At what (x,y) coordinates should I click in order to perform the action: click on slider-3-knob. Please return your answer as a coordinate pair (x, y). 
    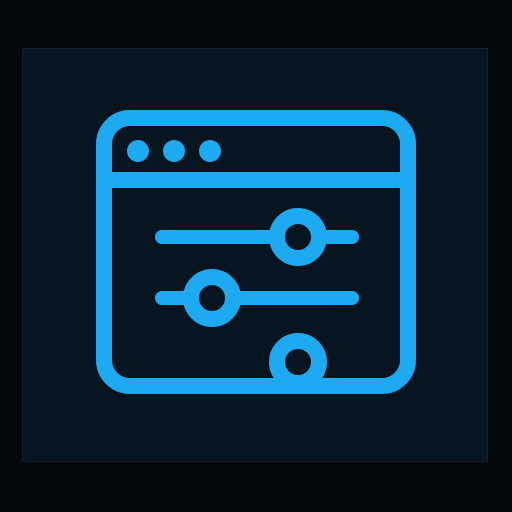
    Looking at the image, I should click on (298, 362).